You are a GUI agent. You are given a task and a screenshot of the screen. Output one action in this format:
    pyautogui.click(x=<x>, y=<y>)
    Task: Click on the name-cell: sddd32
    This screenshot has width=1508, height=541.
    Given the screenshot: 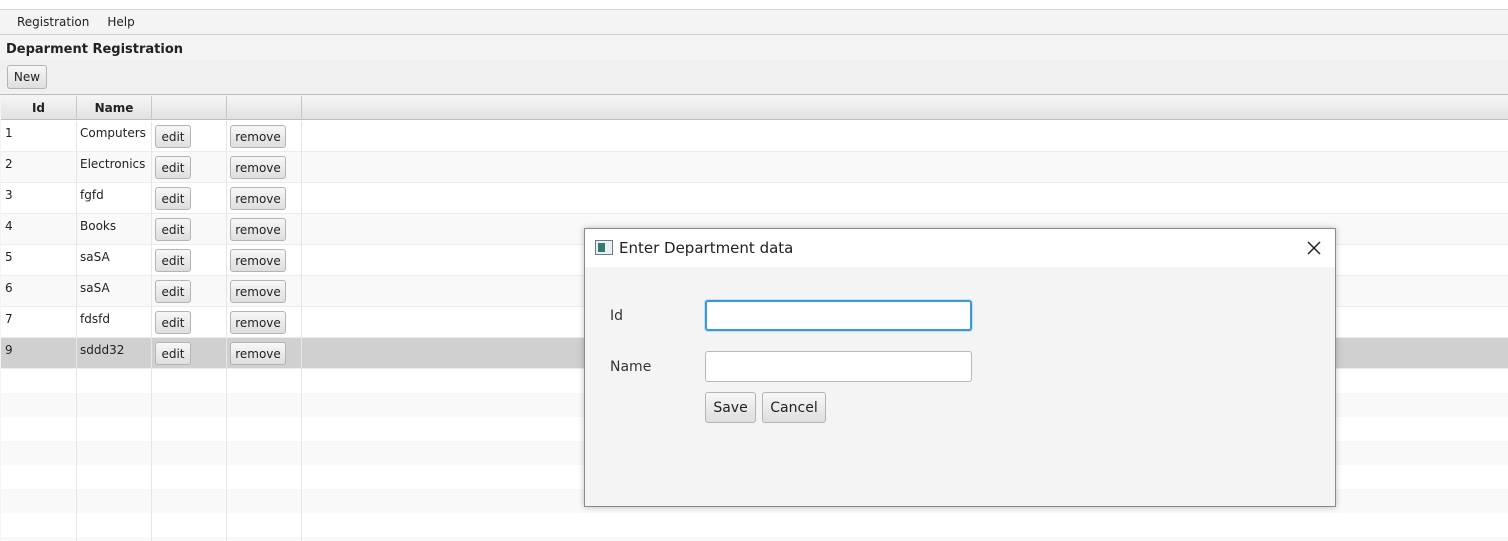 What is the action you would take?
    pyautogui.click(x=114, y=353)
    